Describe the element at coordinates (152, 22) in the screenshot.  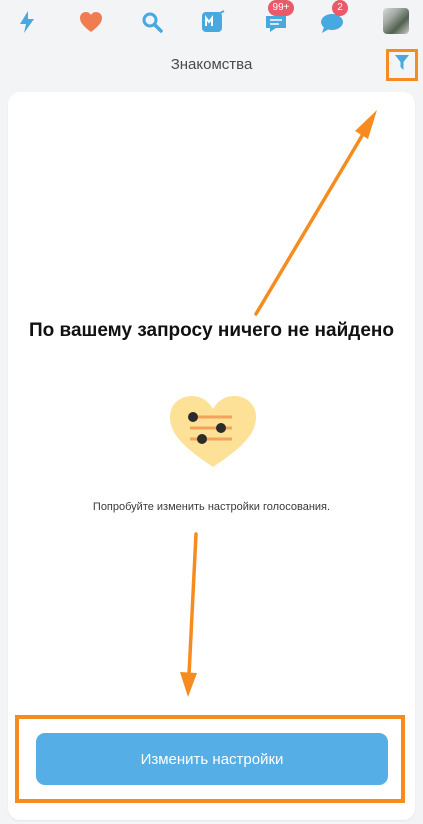
I see `search-icon` at that location.